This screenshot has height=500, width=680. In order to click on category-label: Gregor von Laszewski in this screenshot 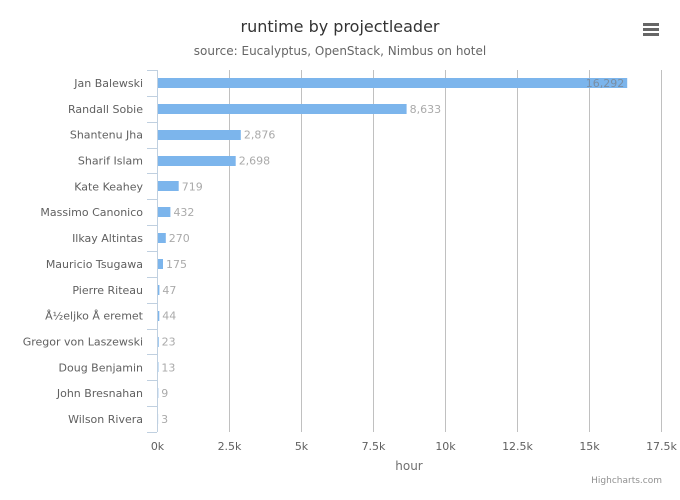, I will do `click(83, 342)`.